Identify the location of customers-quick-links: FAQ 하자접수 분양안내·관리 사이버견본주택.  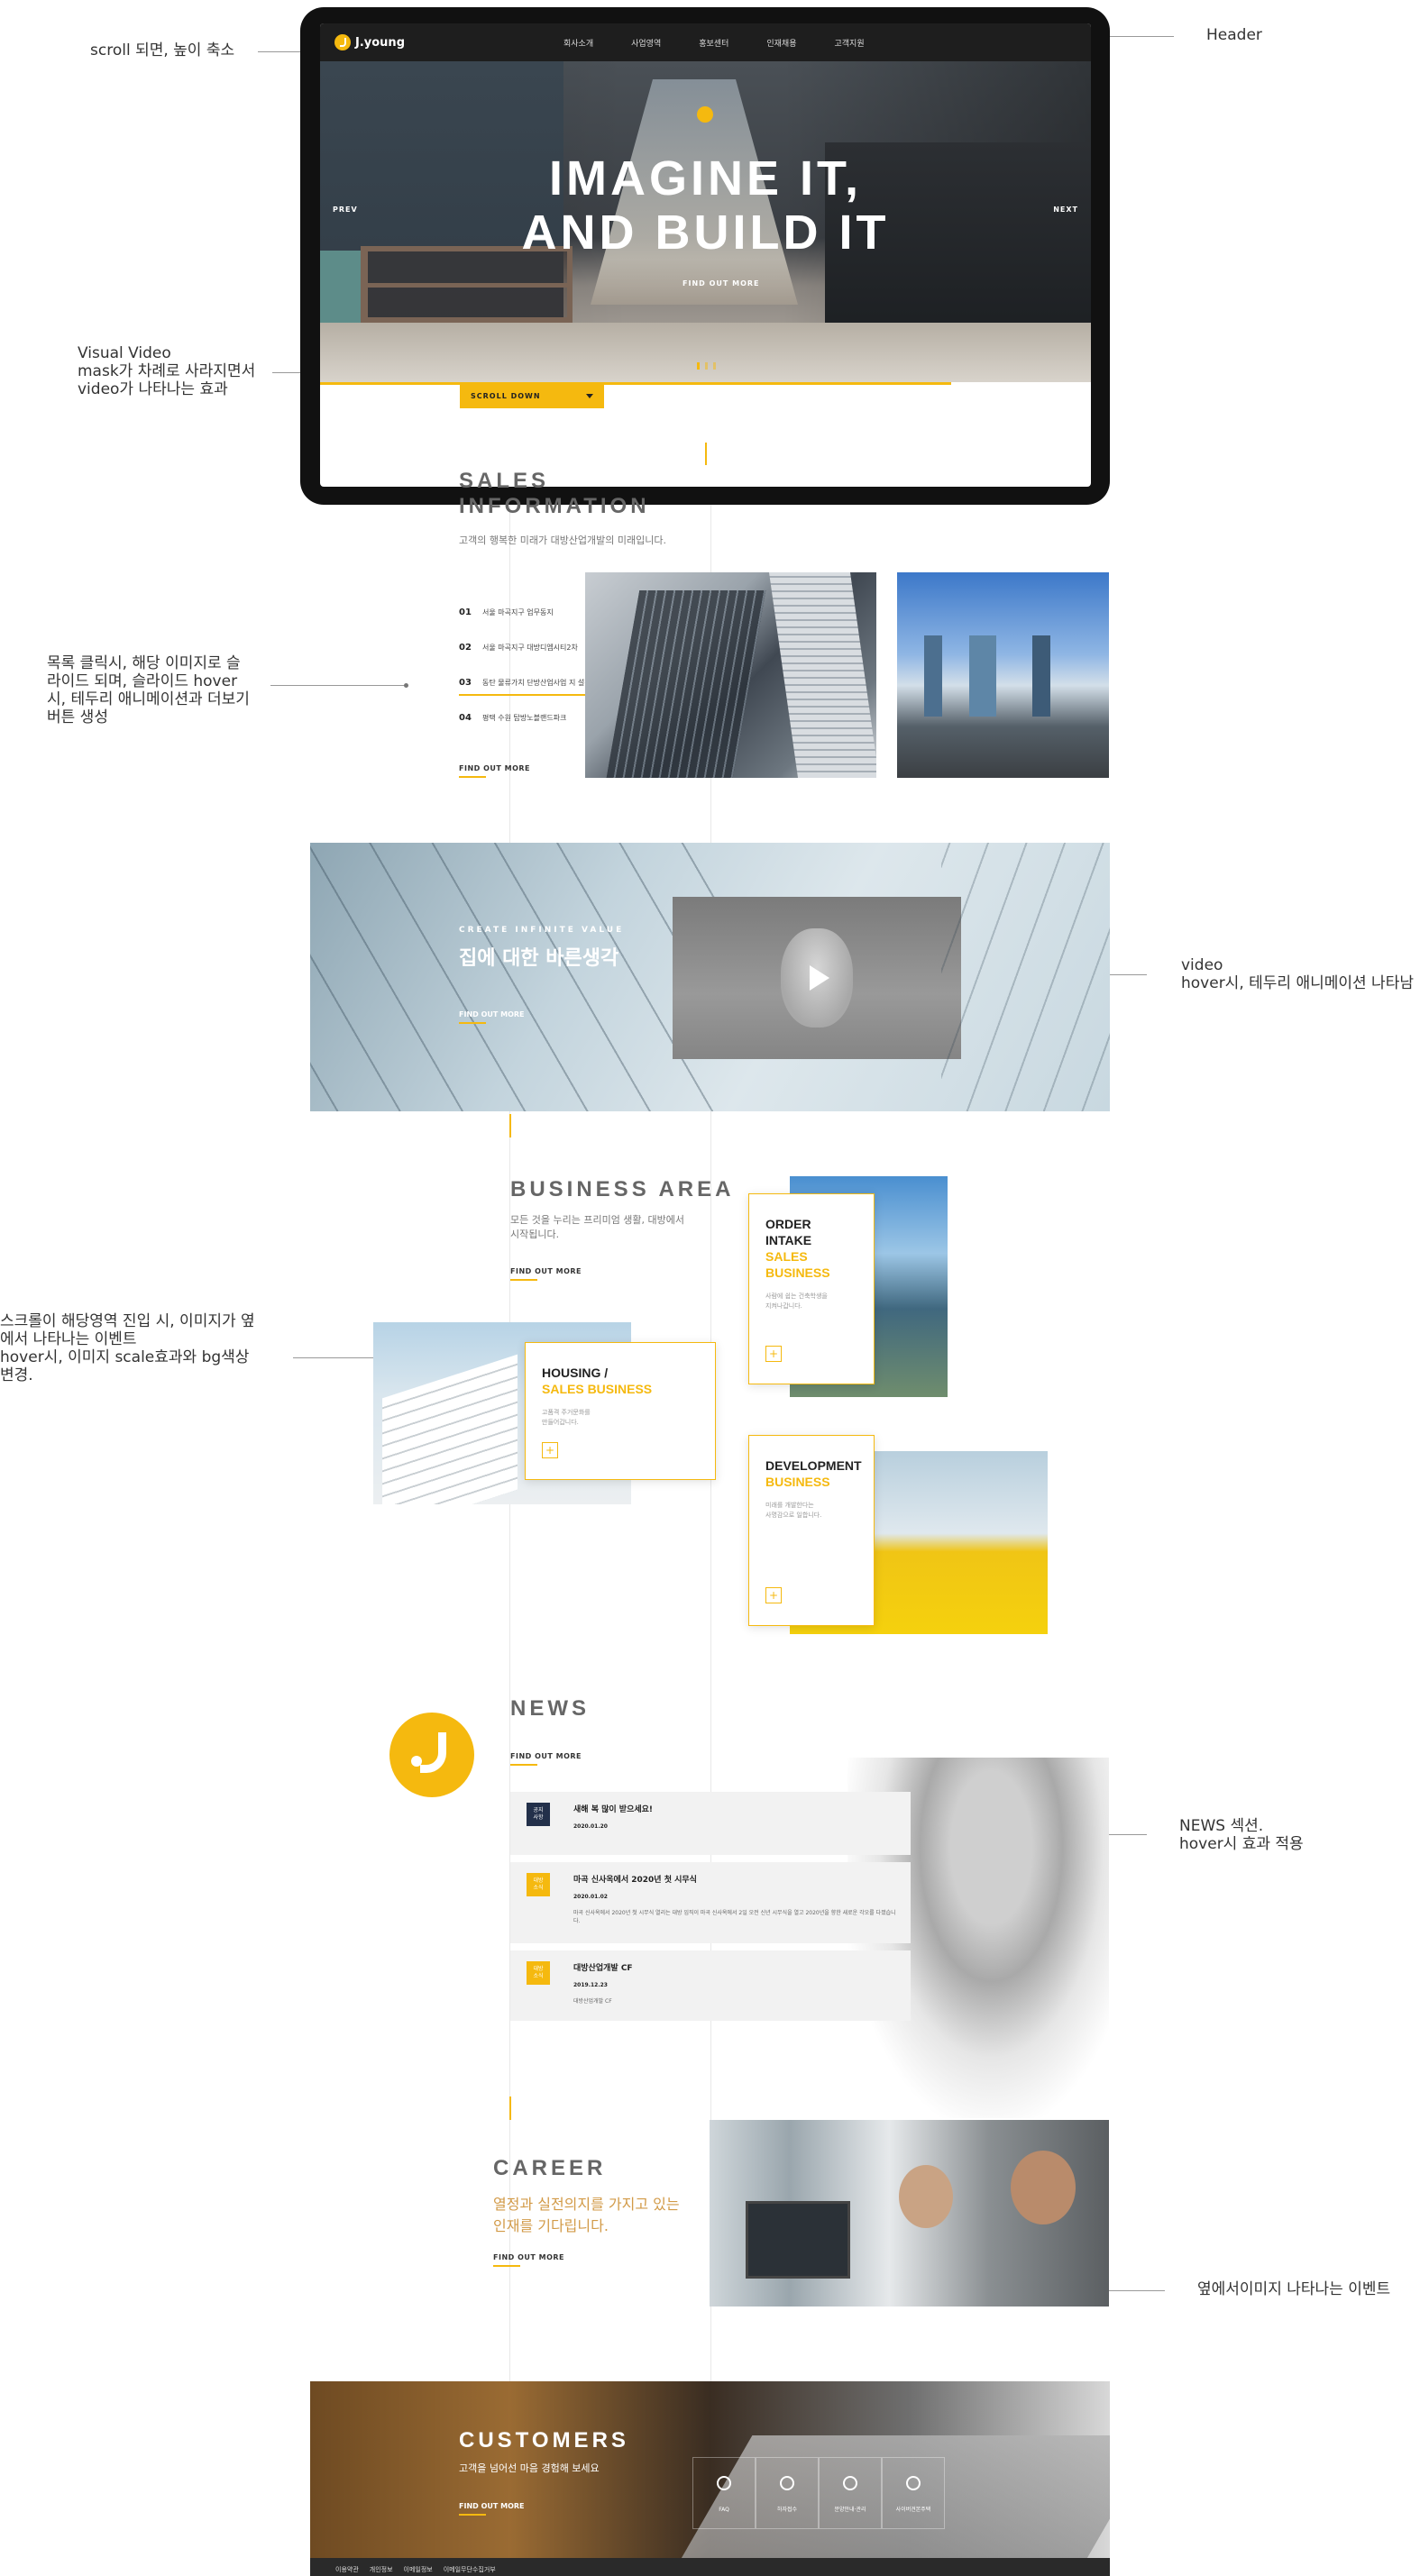
(818, 2493).